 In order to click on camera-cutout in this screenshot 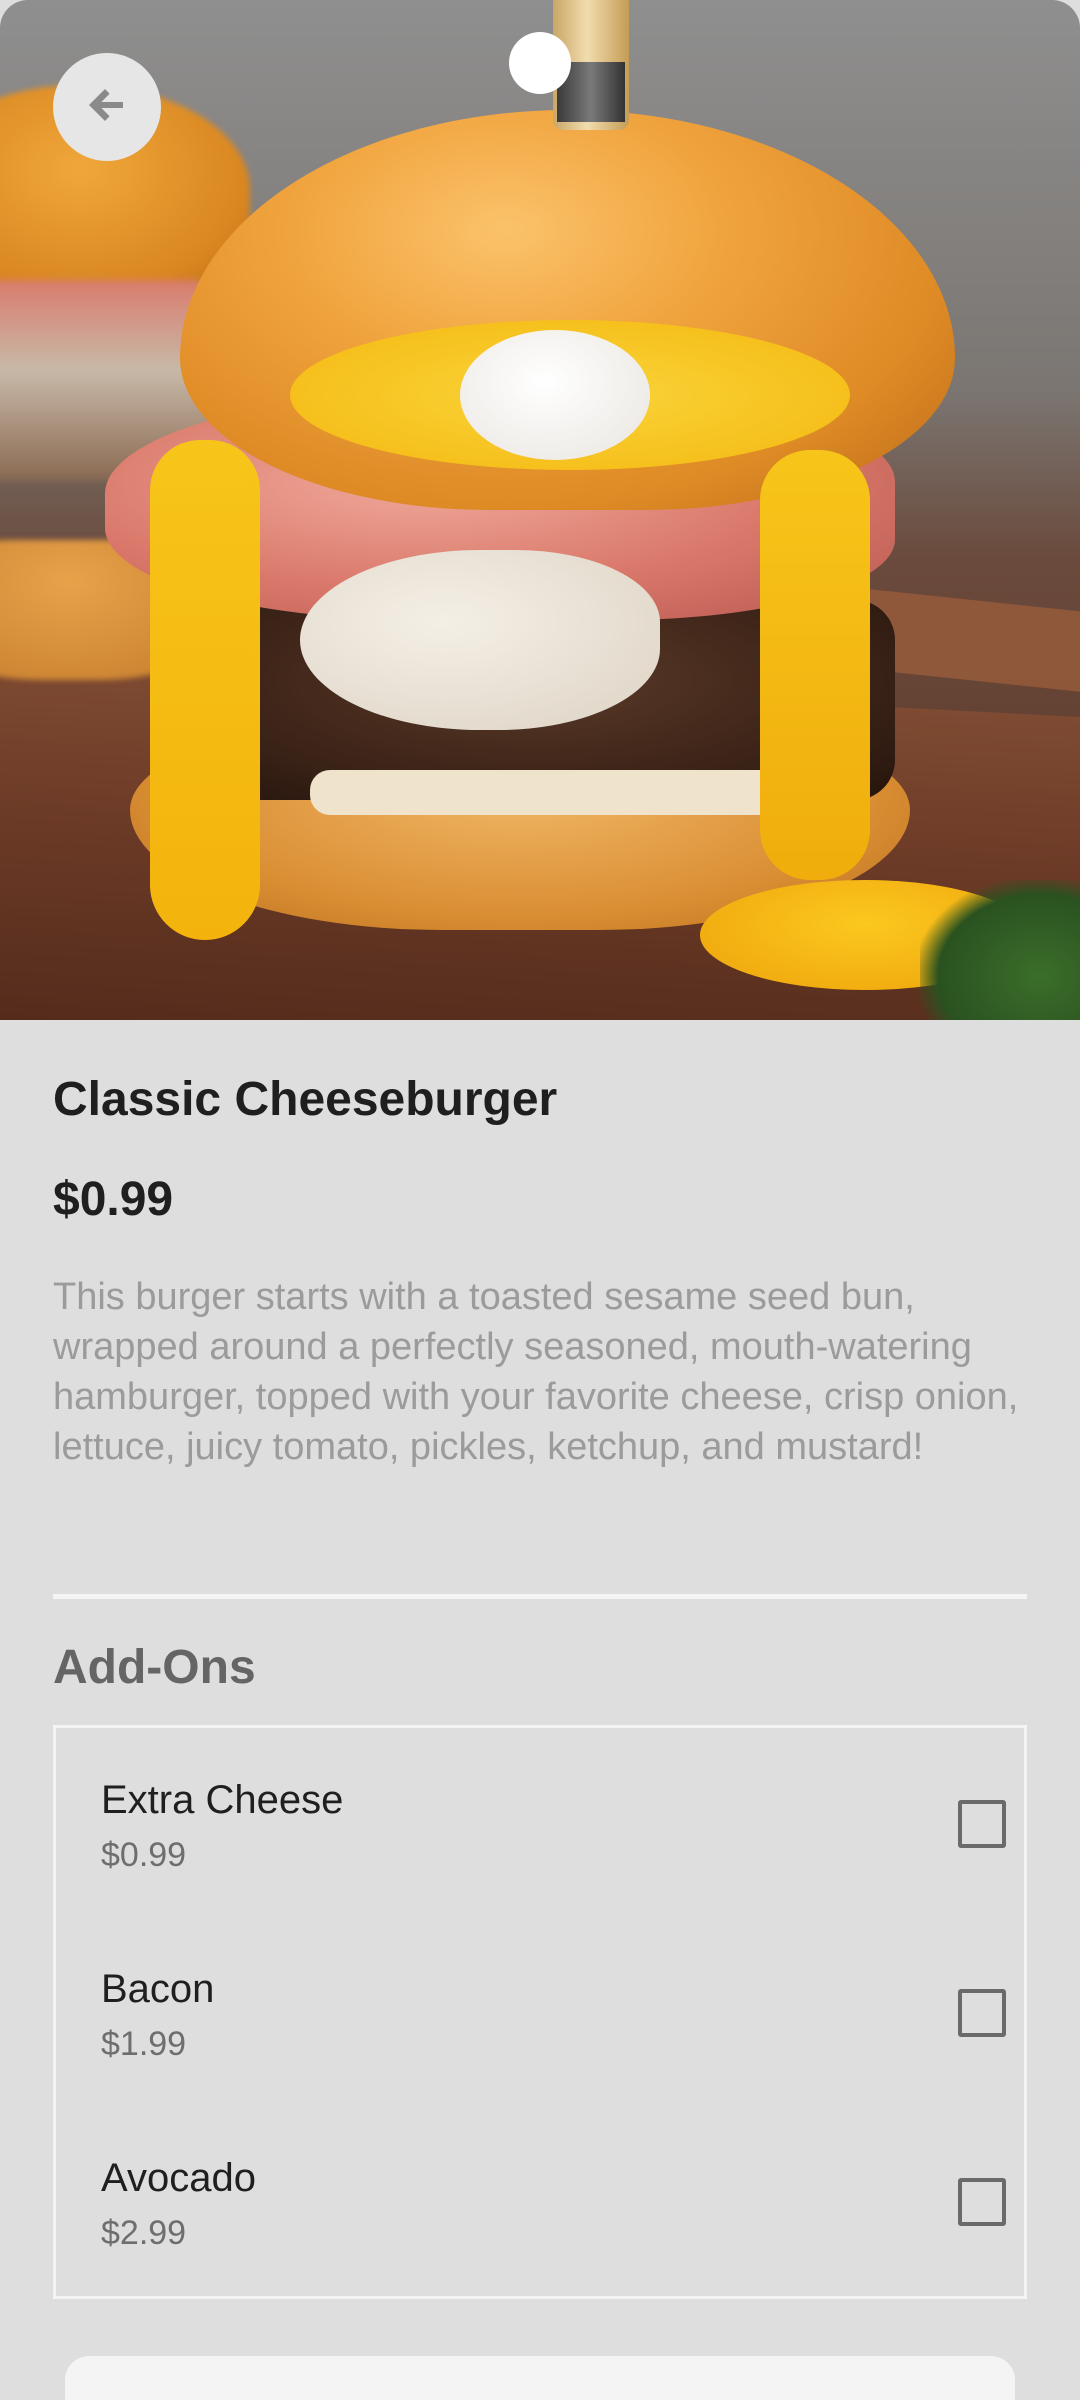, I will do `click(540, 63)`.